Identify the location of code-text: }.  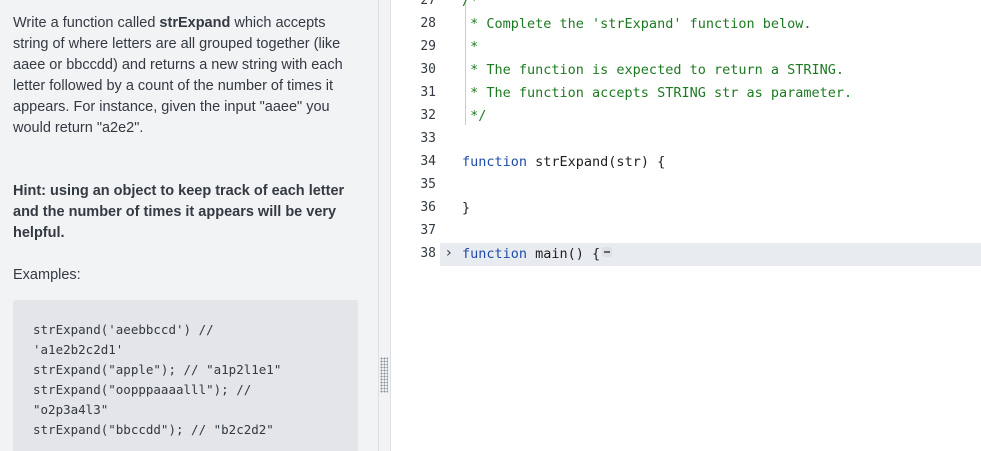
(466, 208).